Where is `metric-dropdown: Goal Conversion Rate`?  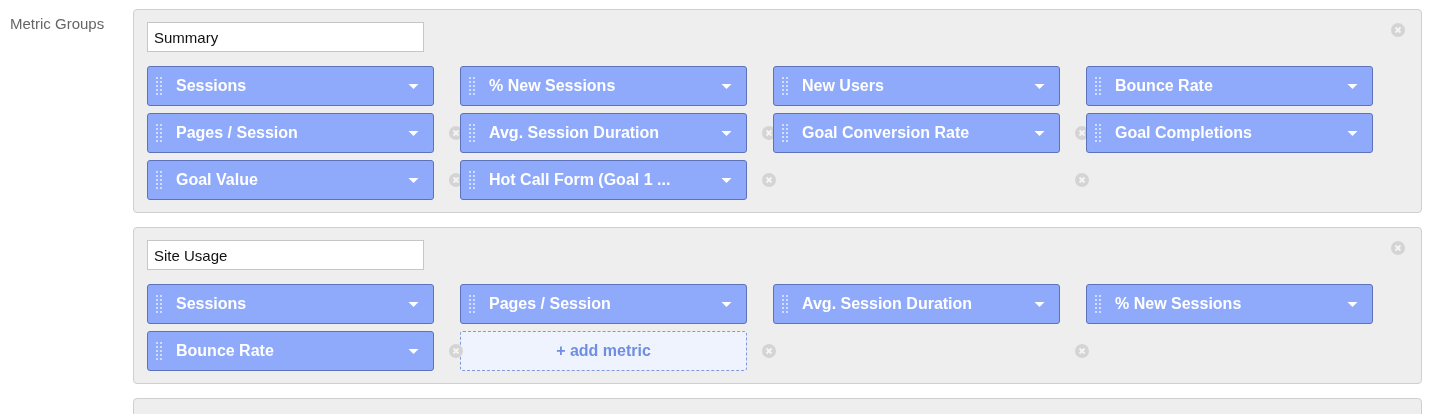 metric-dropdown: Goal Conversion Rate is located at coordinates (916, 133).